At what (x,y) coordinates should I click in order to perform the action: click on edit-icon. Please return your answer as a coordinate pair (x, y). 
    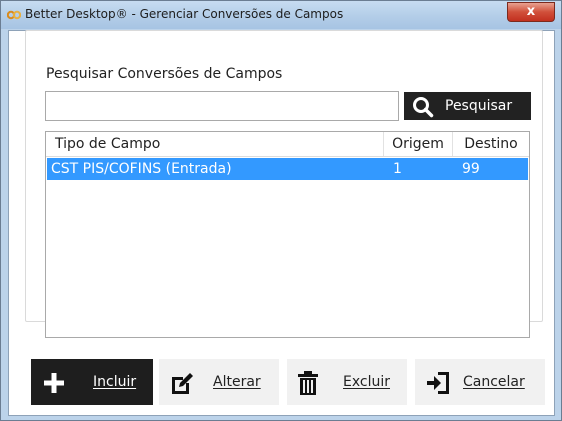
    Looking at the image, I should click on (182, 383).